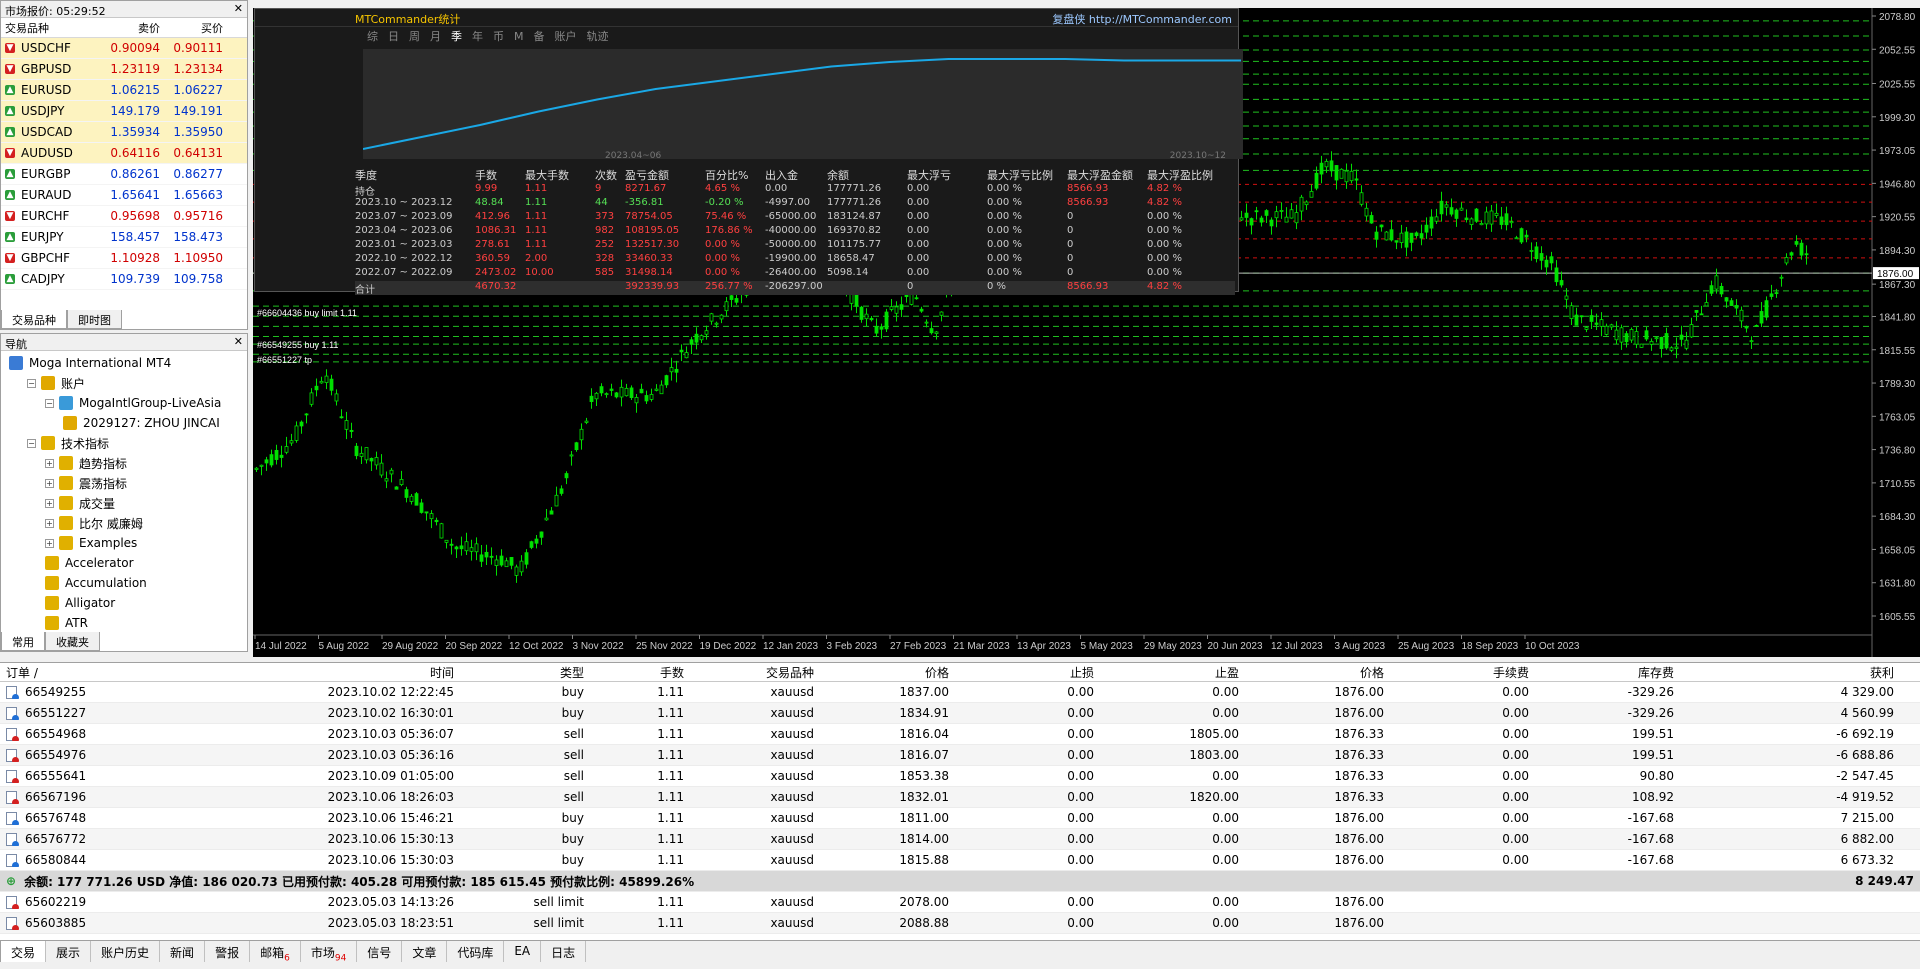 The width and height of the screenshot is (1920, 969). What do you see at coordinates (566, 36) in the screenshot?
I see `mt-tab: 账户` at bounding box center [566, 36].